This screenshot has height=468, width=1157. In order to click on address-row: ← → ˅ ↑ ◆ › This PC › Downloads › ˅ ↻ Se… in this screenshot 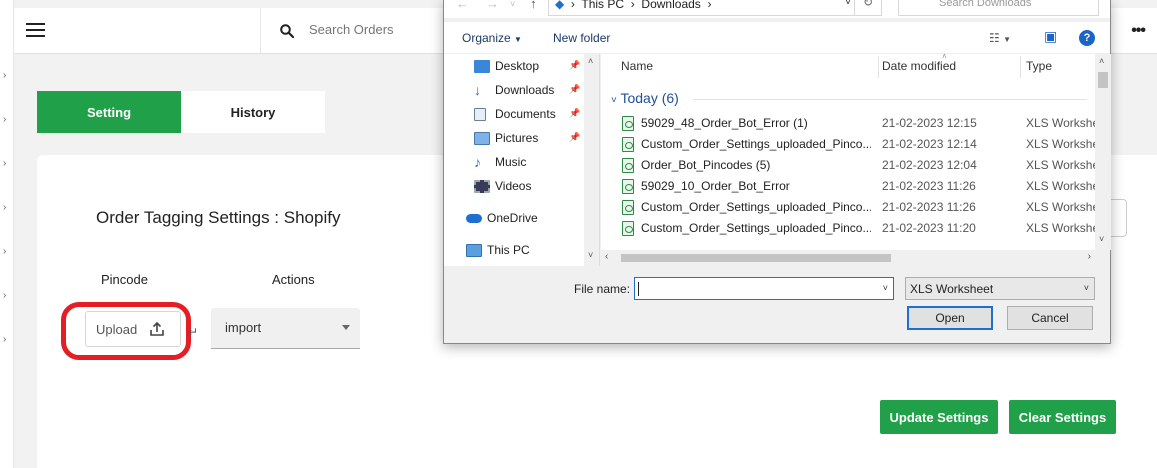, I will do `click(777, 9)`.